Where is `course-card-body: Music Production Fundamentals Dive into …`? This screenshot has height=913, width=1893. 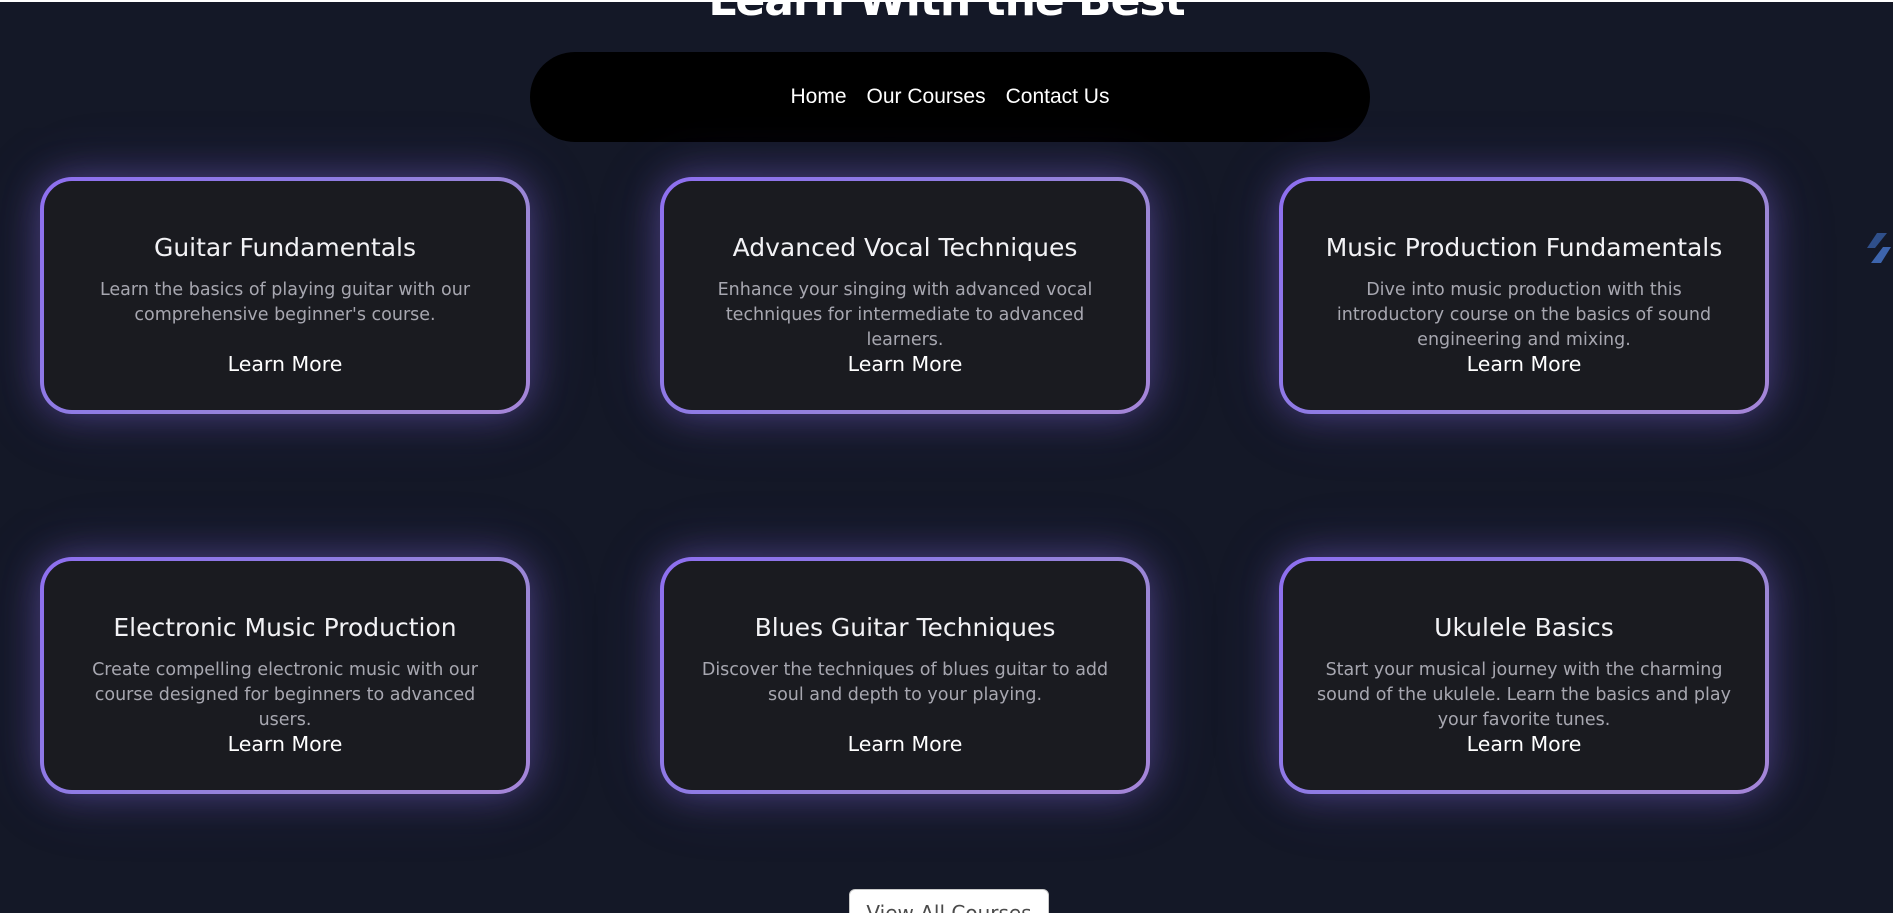 course-card-body: Music Production Fundamentals Dive into … is located at coordinates (1524, 295).